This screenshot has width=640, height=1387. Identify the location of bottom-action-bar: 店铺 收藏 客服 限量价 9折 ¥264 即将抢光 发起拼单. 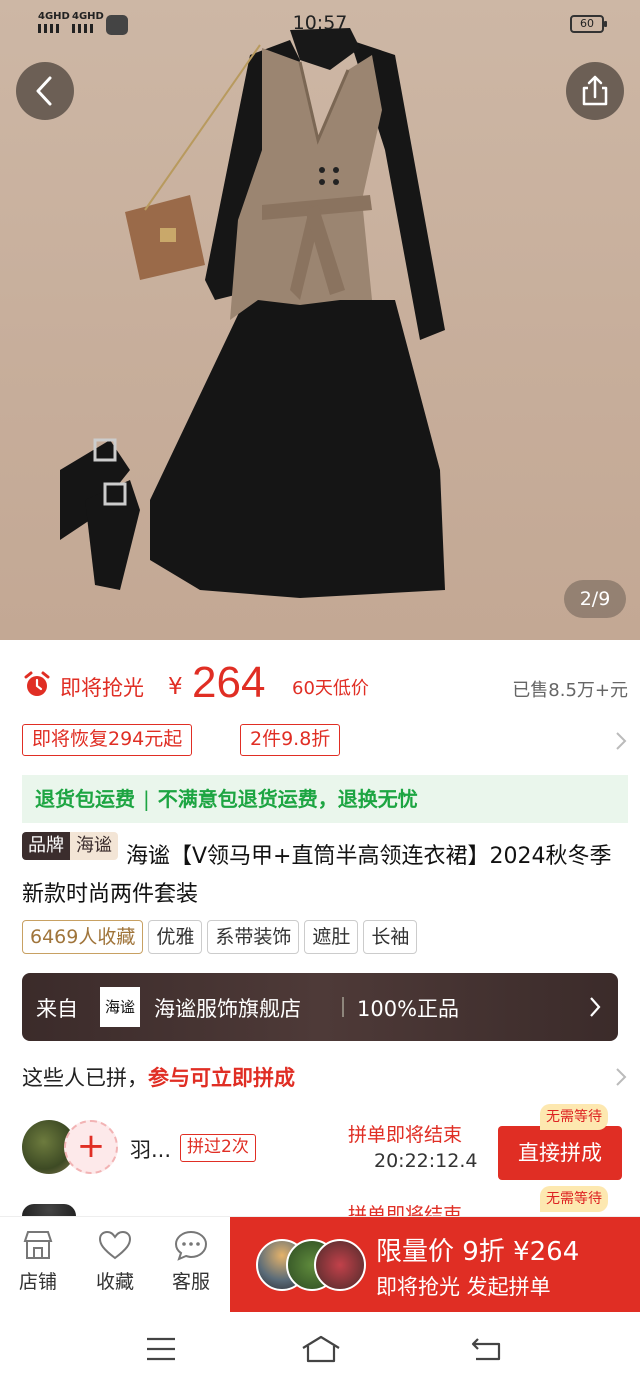
(320, 1264).